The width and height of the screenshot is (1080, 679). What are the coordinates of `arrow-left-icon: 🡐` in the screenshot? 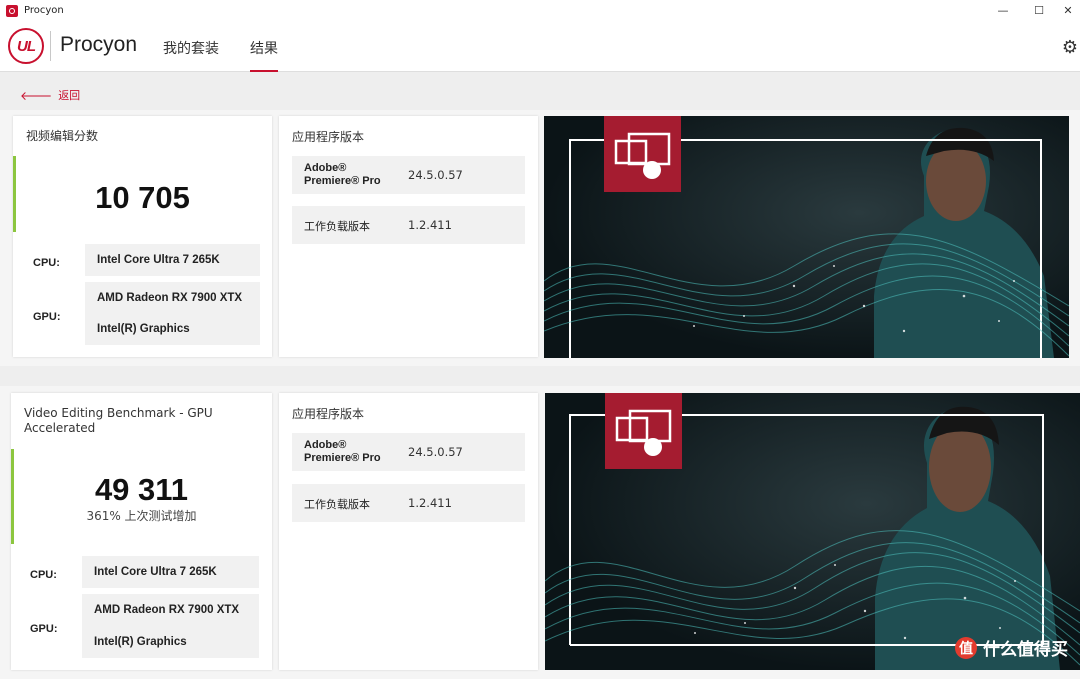 It's located at (36, 95).